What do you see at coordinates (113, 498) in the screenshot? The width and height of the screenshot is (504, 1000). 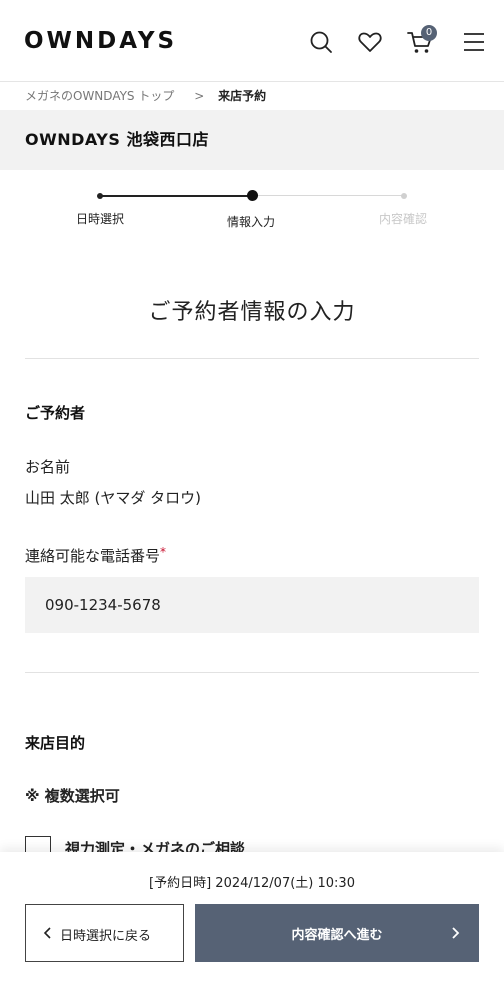 I see `name-value: 山田 太郎 (ヤマダ タロウ)` at bounding box center [113, 498].